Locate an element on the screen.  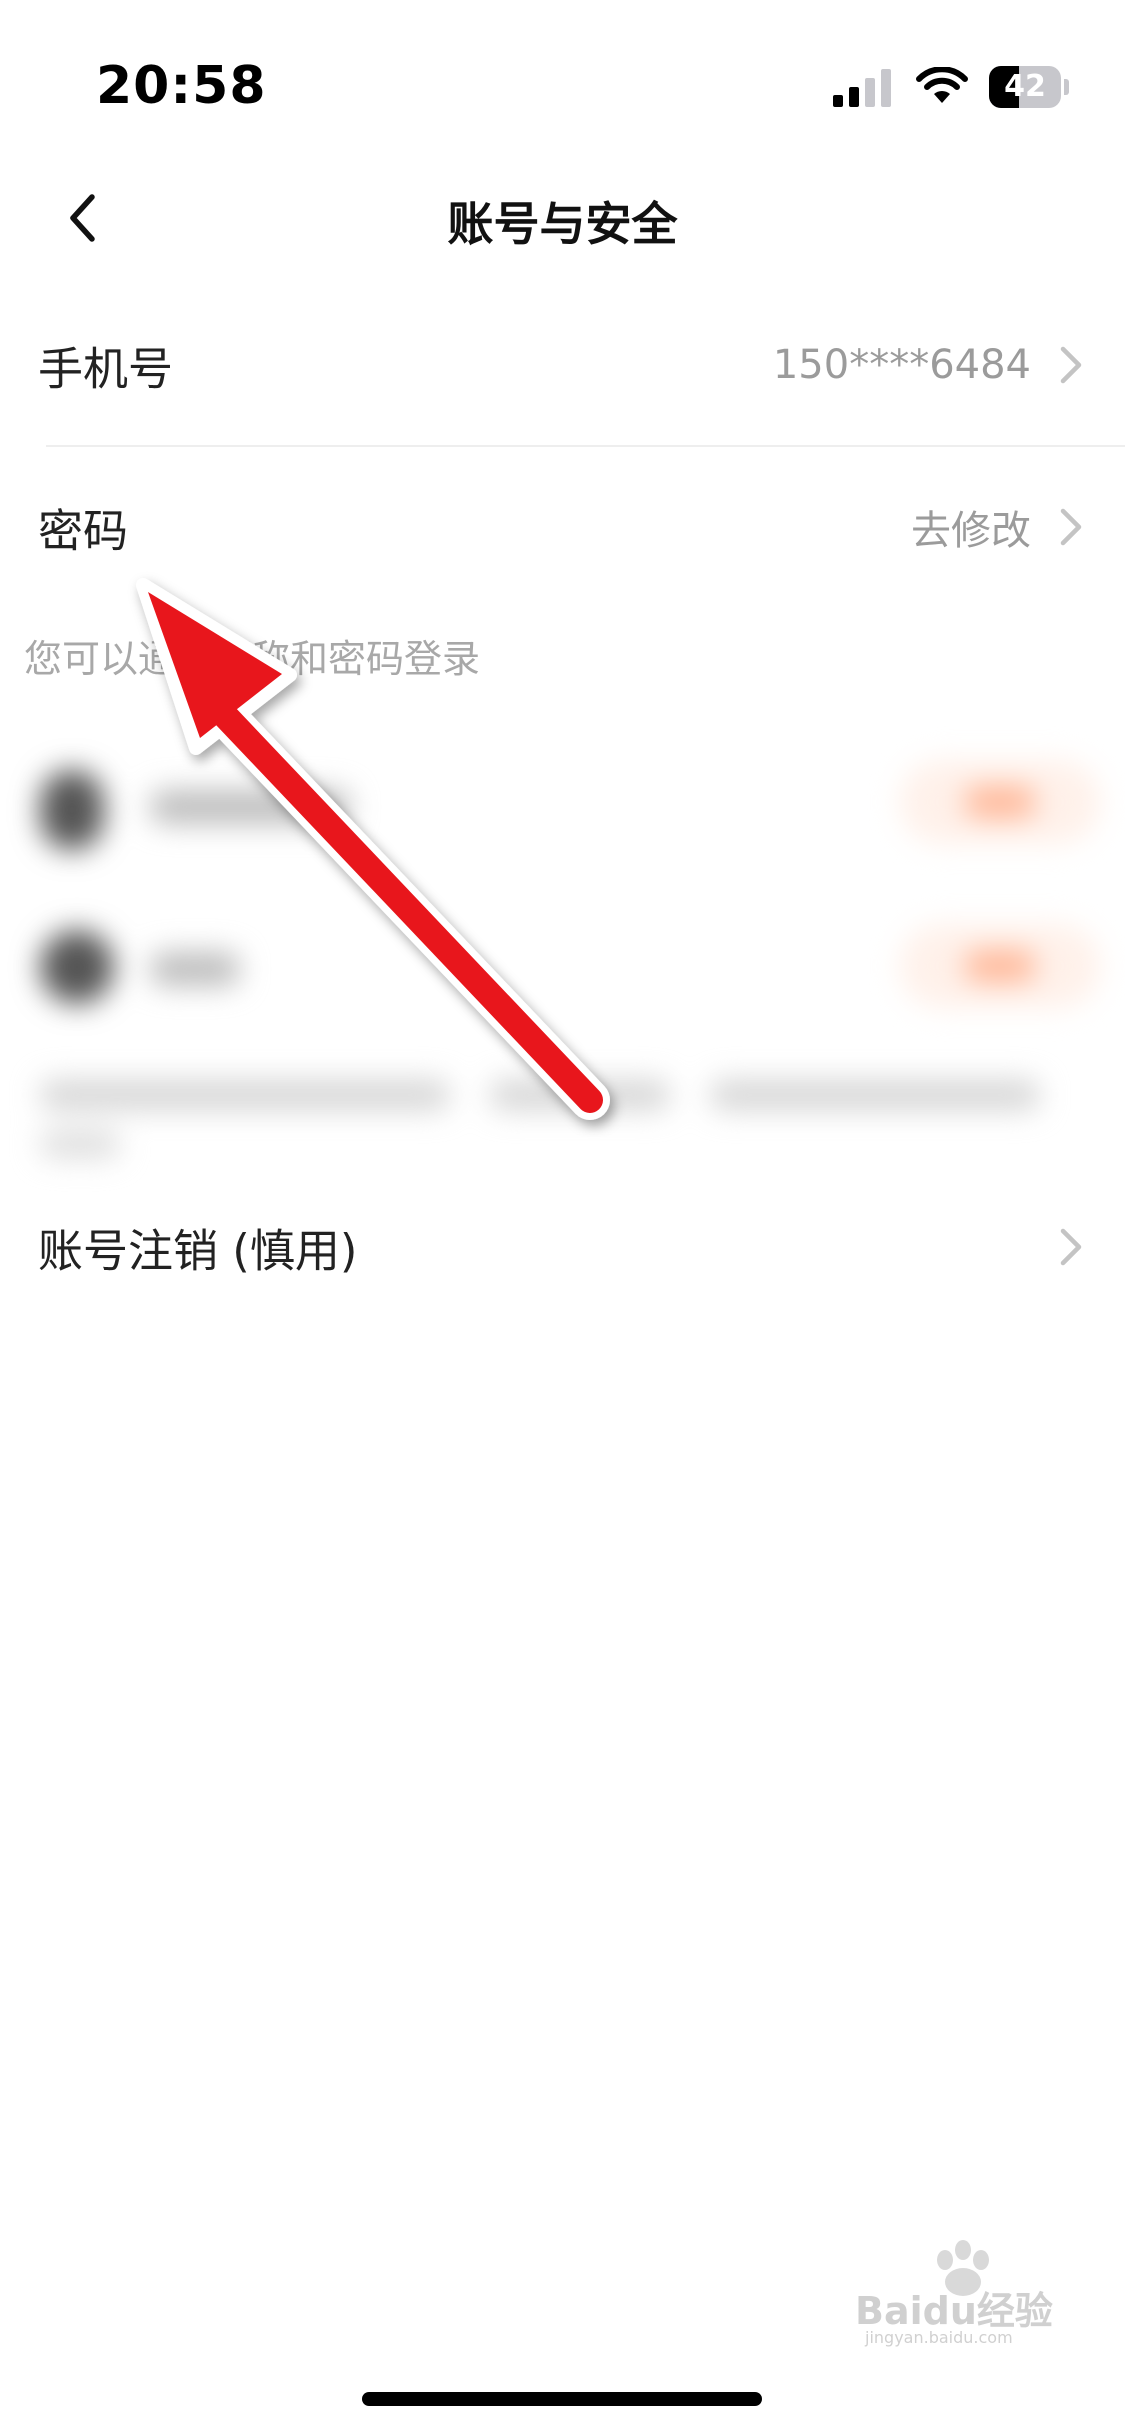
status-icons: 42 is located at coordinates (951, 87).